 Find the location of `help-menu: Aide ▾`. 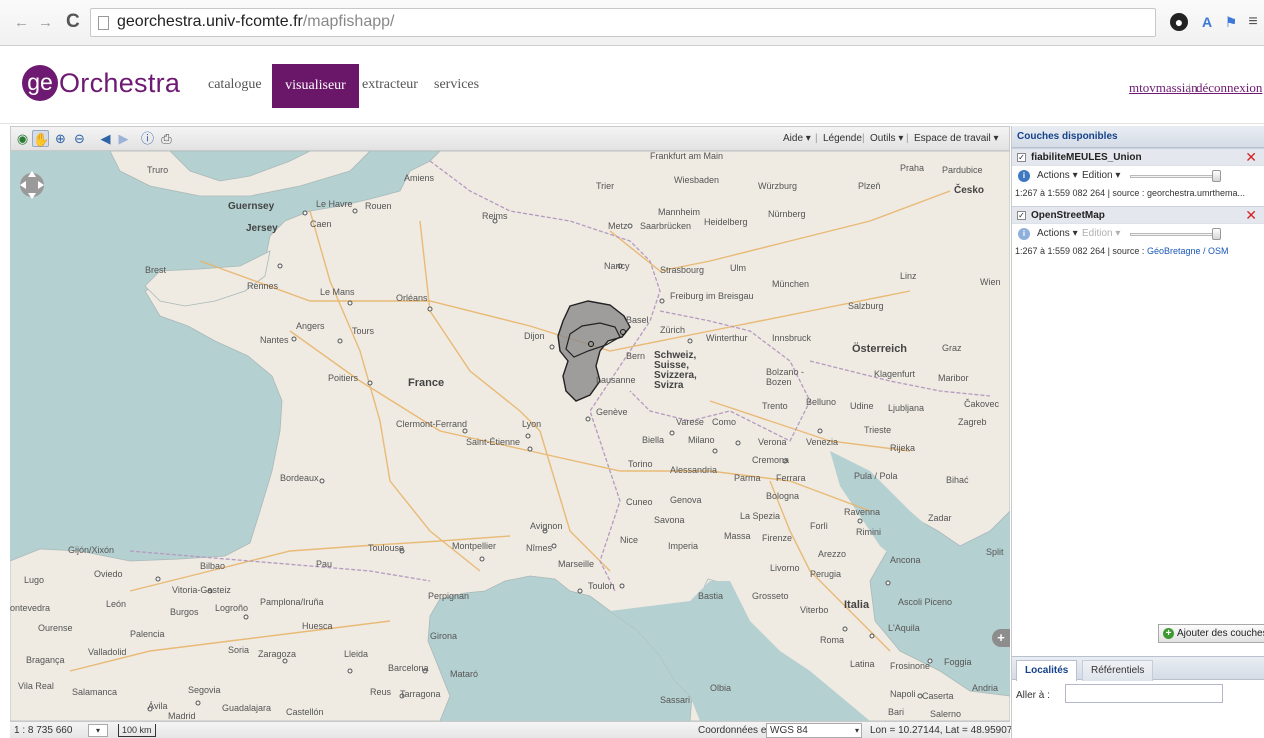

help-menu: Aide ▾ is located at coordinates (797, 138).